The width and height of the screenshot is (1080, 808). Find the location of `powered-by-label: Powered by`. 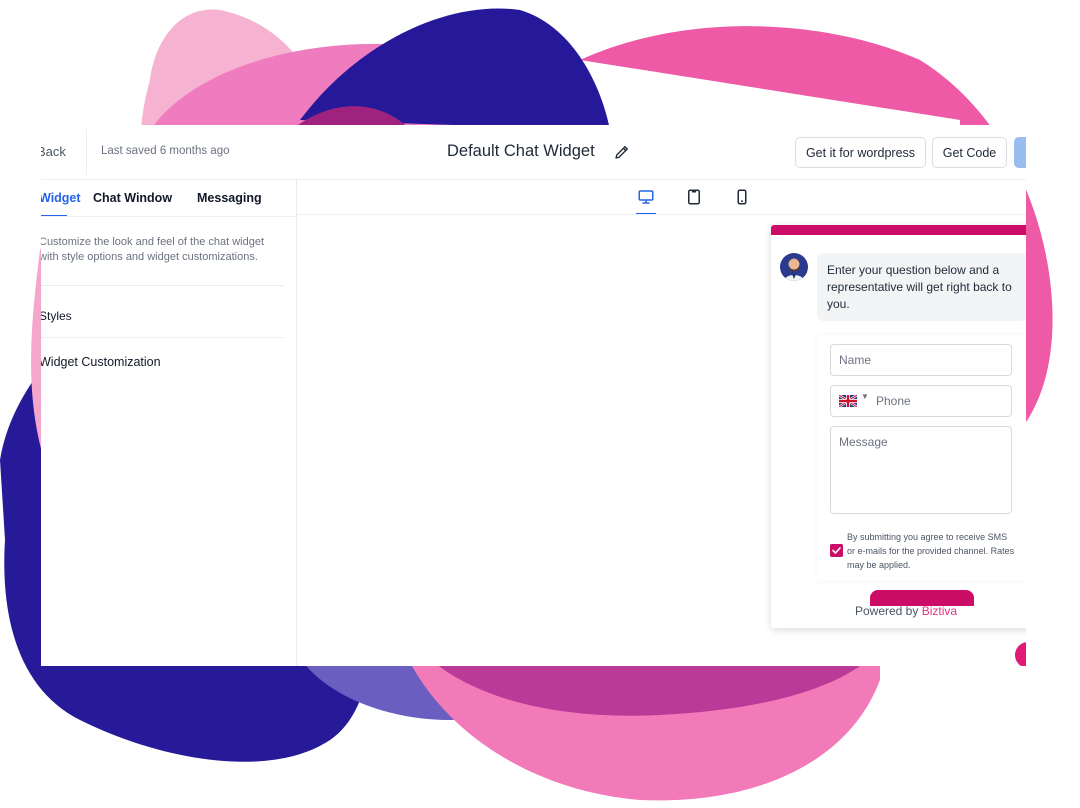

powered-by-label: Powered by is located at coordinates (886, 611).